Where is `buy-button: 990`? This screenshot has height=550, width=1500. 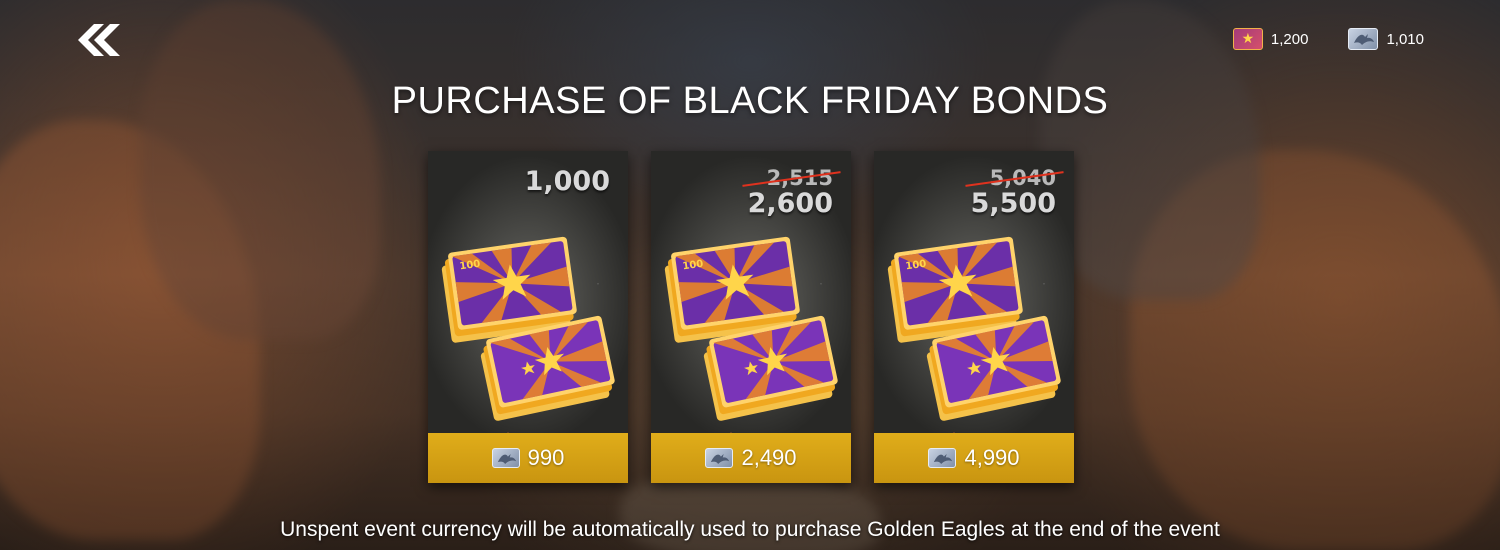 buy-button: 990 is located at coordinates (528, 458).